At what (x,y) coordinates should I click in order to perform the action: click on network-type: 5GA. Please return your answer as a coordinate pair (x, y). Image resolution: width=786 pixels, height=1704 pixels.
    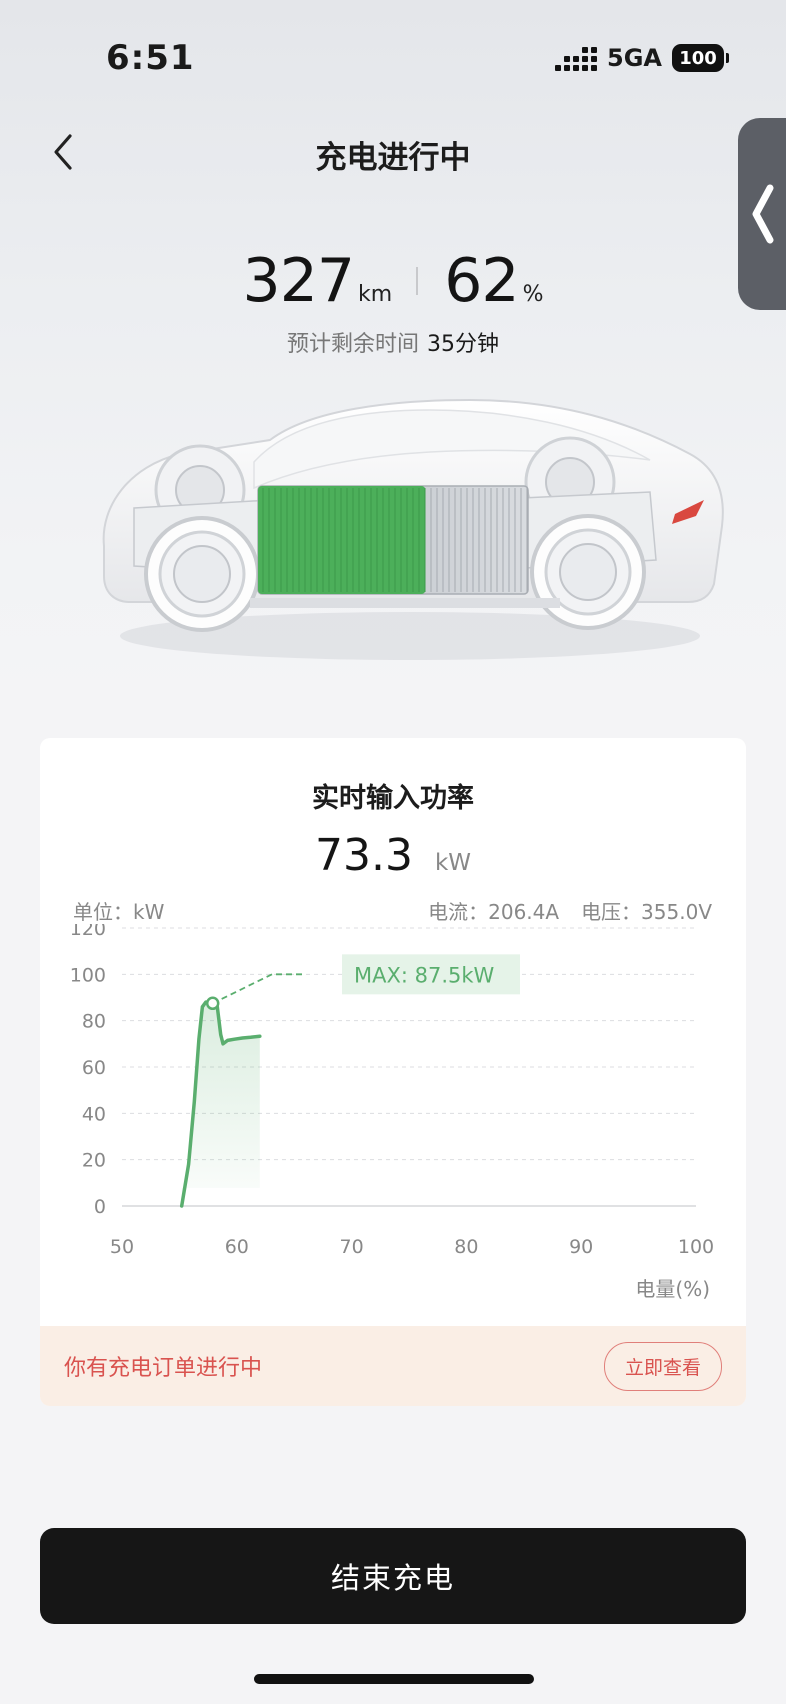
    Looking at the image, I should click on (634, 58).